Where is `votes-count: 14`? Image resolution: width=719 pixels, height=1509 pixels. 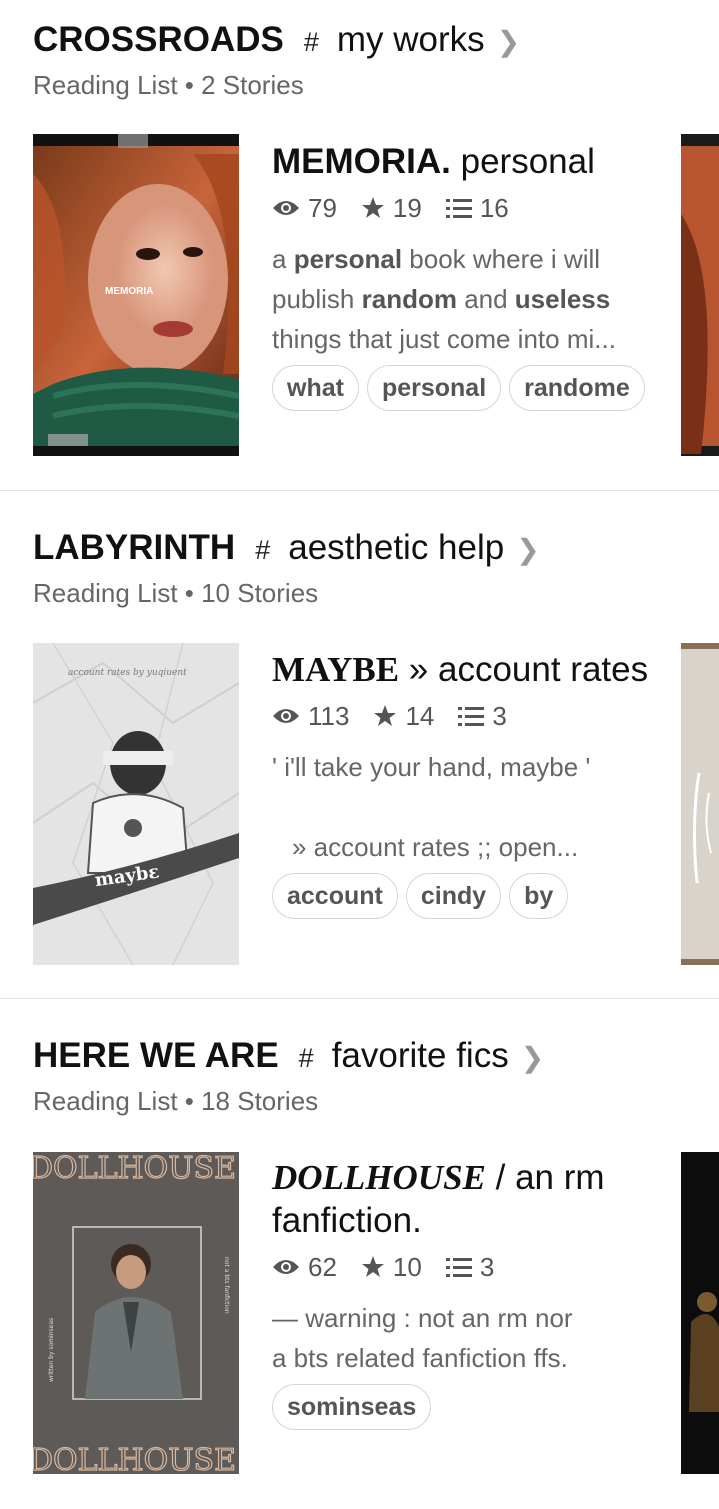
votes-count: 14 is located at coordinates (420, 715).